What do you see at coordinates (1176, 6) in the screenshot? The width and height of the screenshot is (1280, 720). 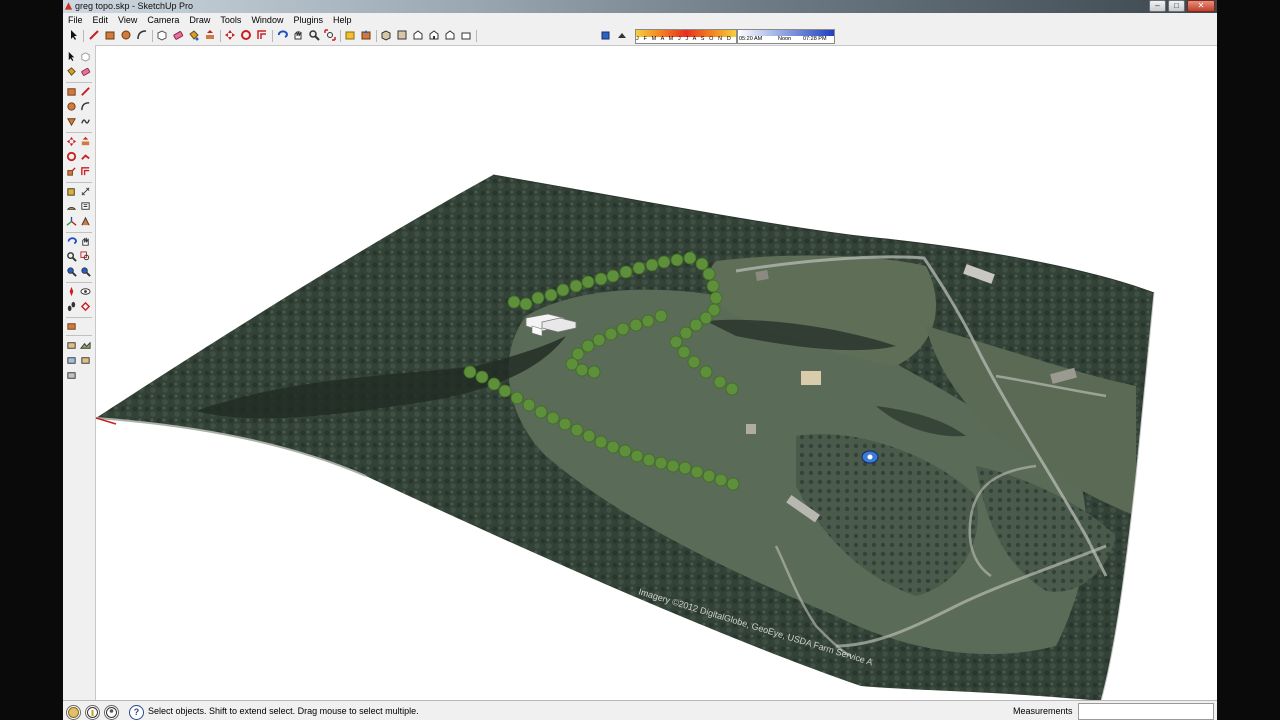 I see `maximize-button: □` at bounding box center [1176, 6].